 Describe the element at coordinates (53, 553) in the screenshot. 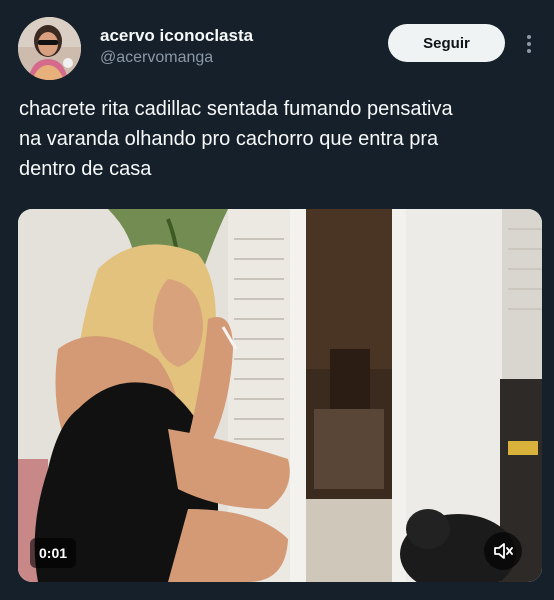

I see `video-timestamp: 0:01` at that location.